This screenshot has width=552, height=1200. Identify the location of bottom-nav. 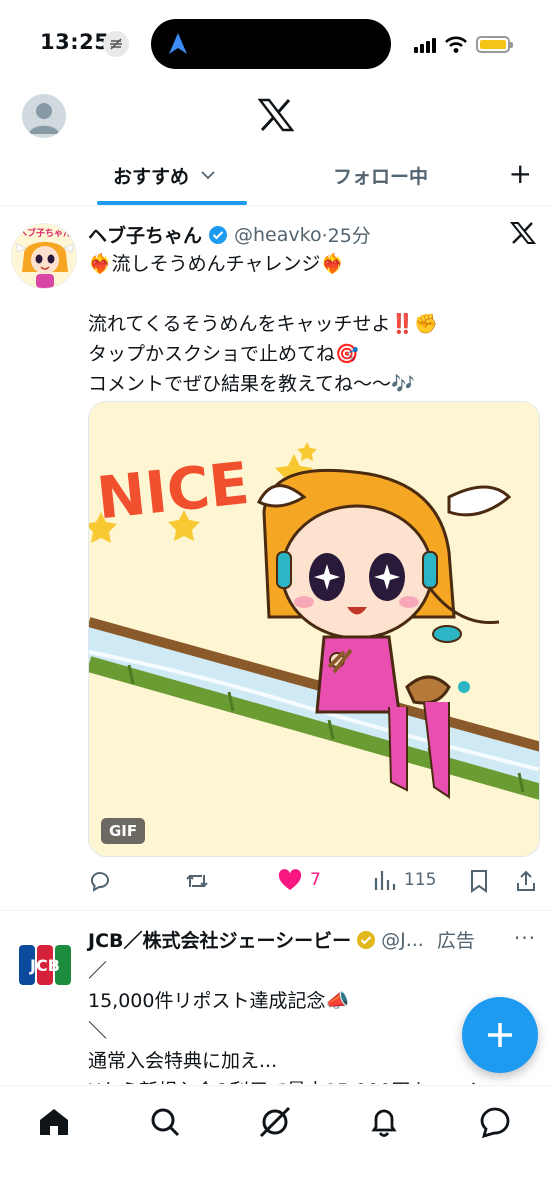
(276, 1142).